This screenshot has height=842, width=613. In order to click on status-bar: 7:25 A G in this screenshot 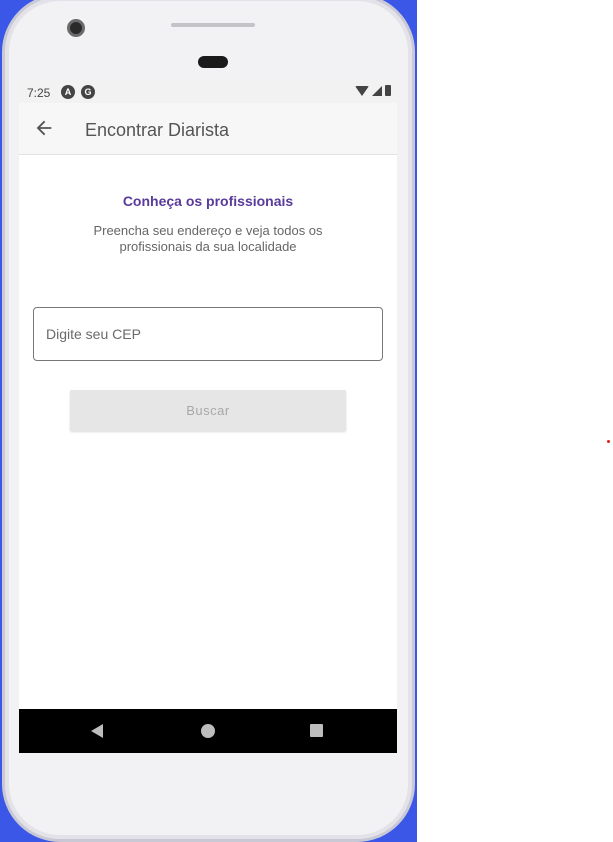, I will do `click(208, 92)`.